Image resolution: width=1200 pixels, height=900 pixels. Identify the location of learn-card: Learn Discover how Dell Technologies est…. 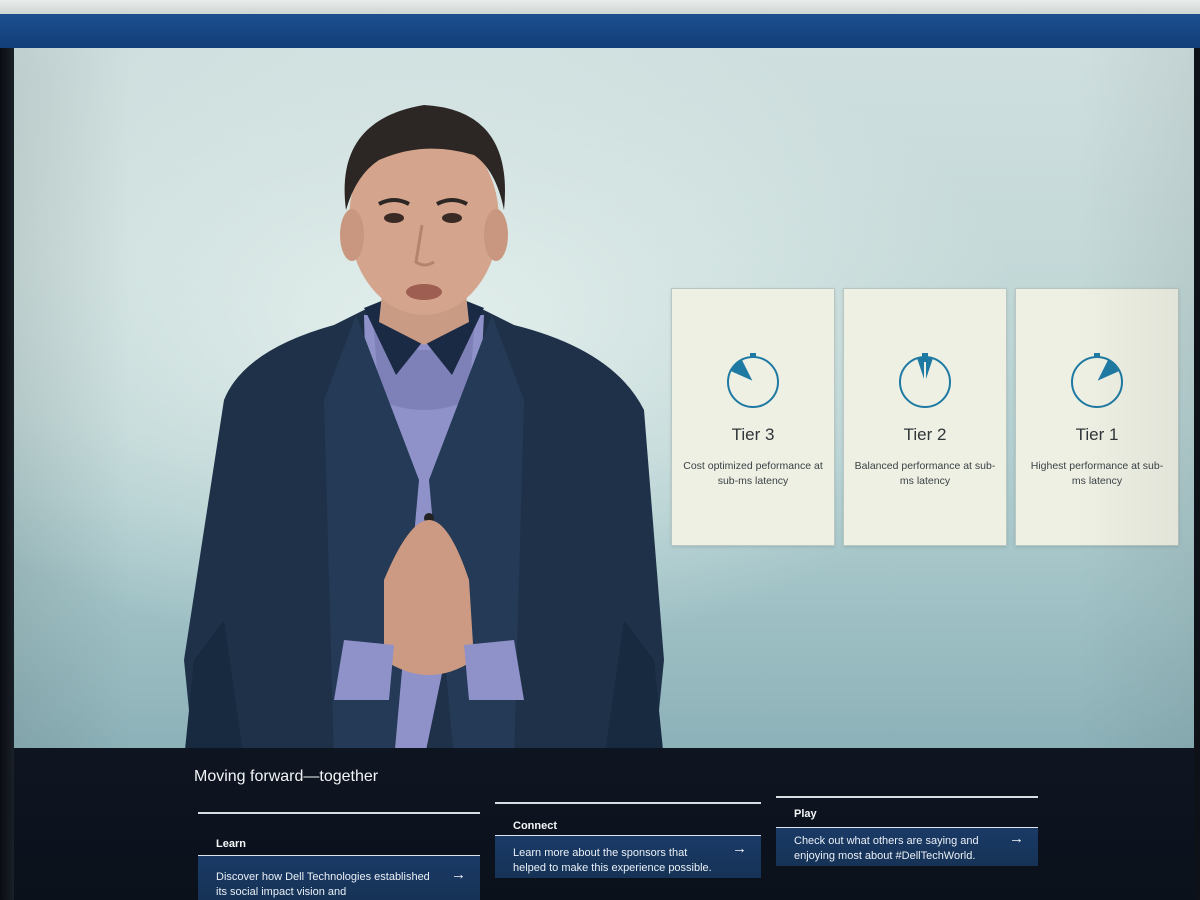
(339, 856).